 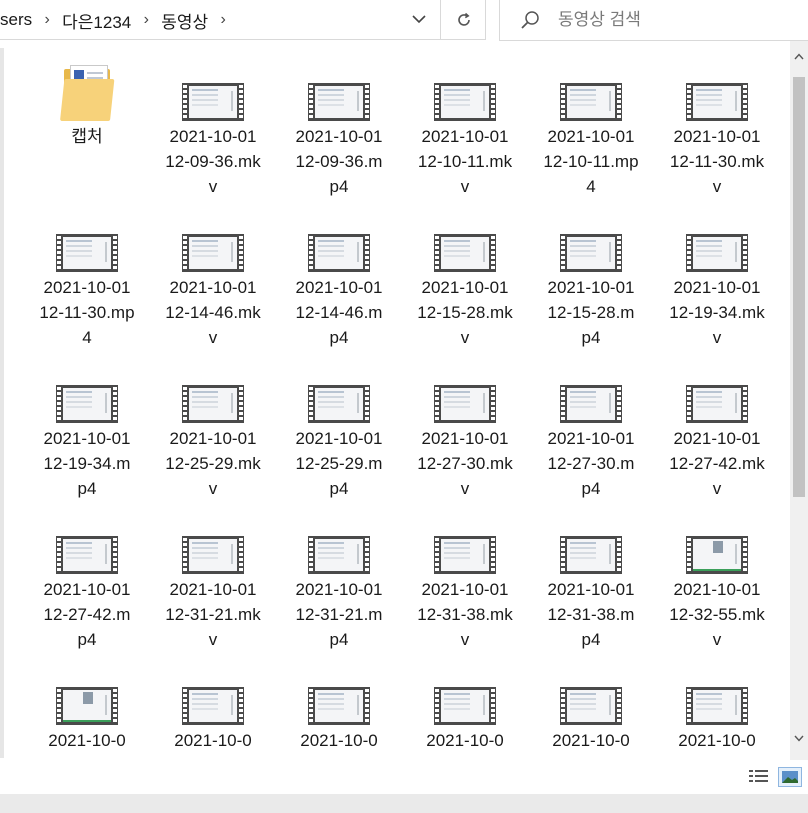 What do you see at coordinates (465, 614) in the screenshot?
I see `item-name: 2021-10-01 12-31-38.mkv` at bounding box center [465, 614].